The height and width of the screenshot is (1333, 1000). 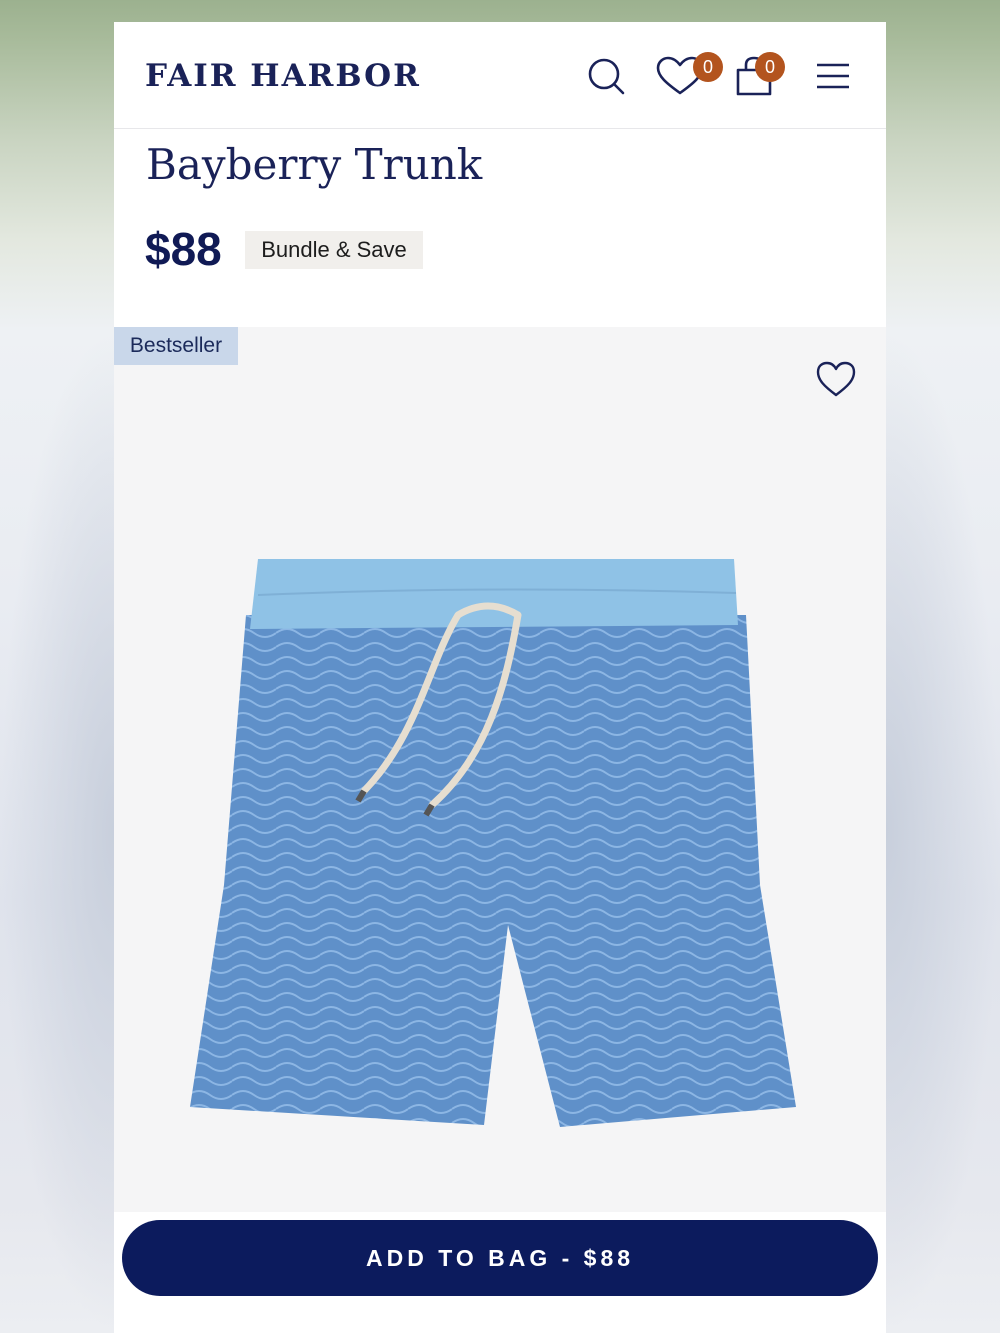 I want to click on site-header: FAIR HARBOR 0 0, so click(x=500, y=75).